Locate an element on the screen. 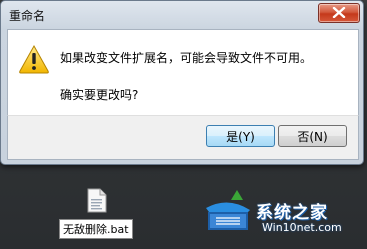 This screenshot has height=249, width=367. close-icon is located at coordinates (339, 12).